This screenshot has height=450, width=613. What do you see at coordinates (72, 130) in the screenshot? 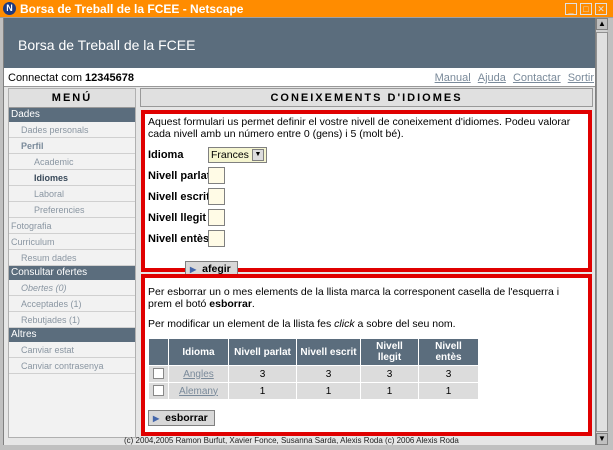
I see `menu-item-dades-personals: Dades personals` at bounding box center [72, 130].